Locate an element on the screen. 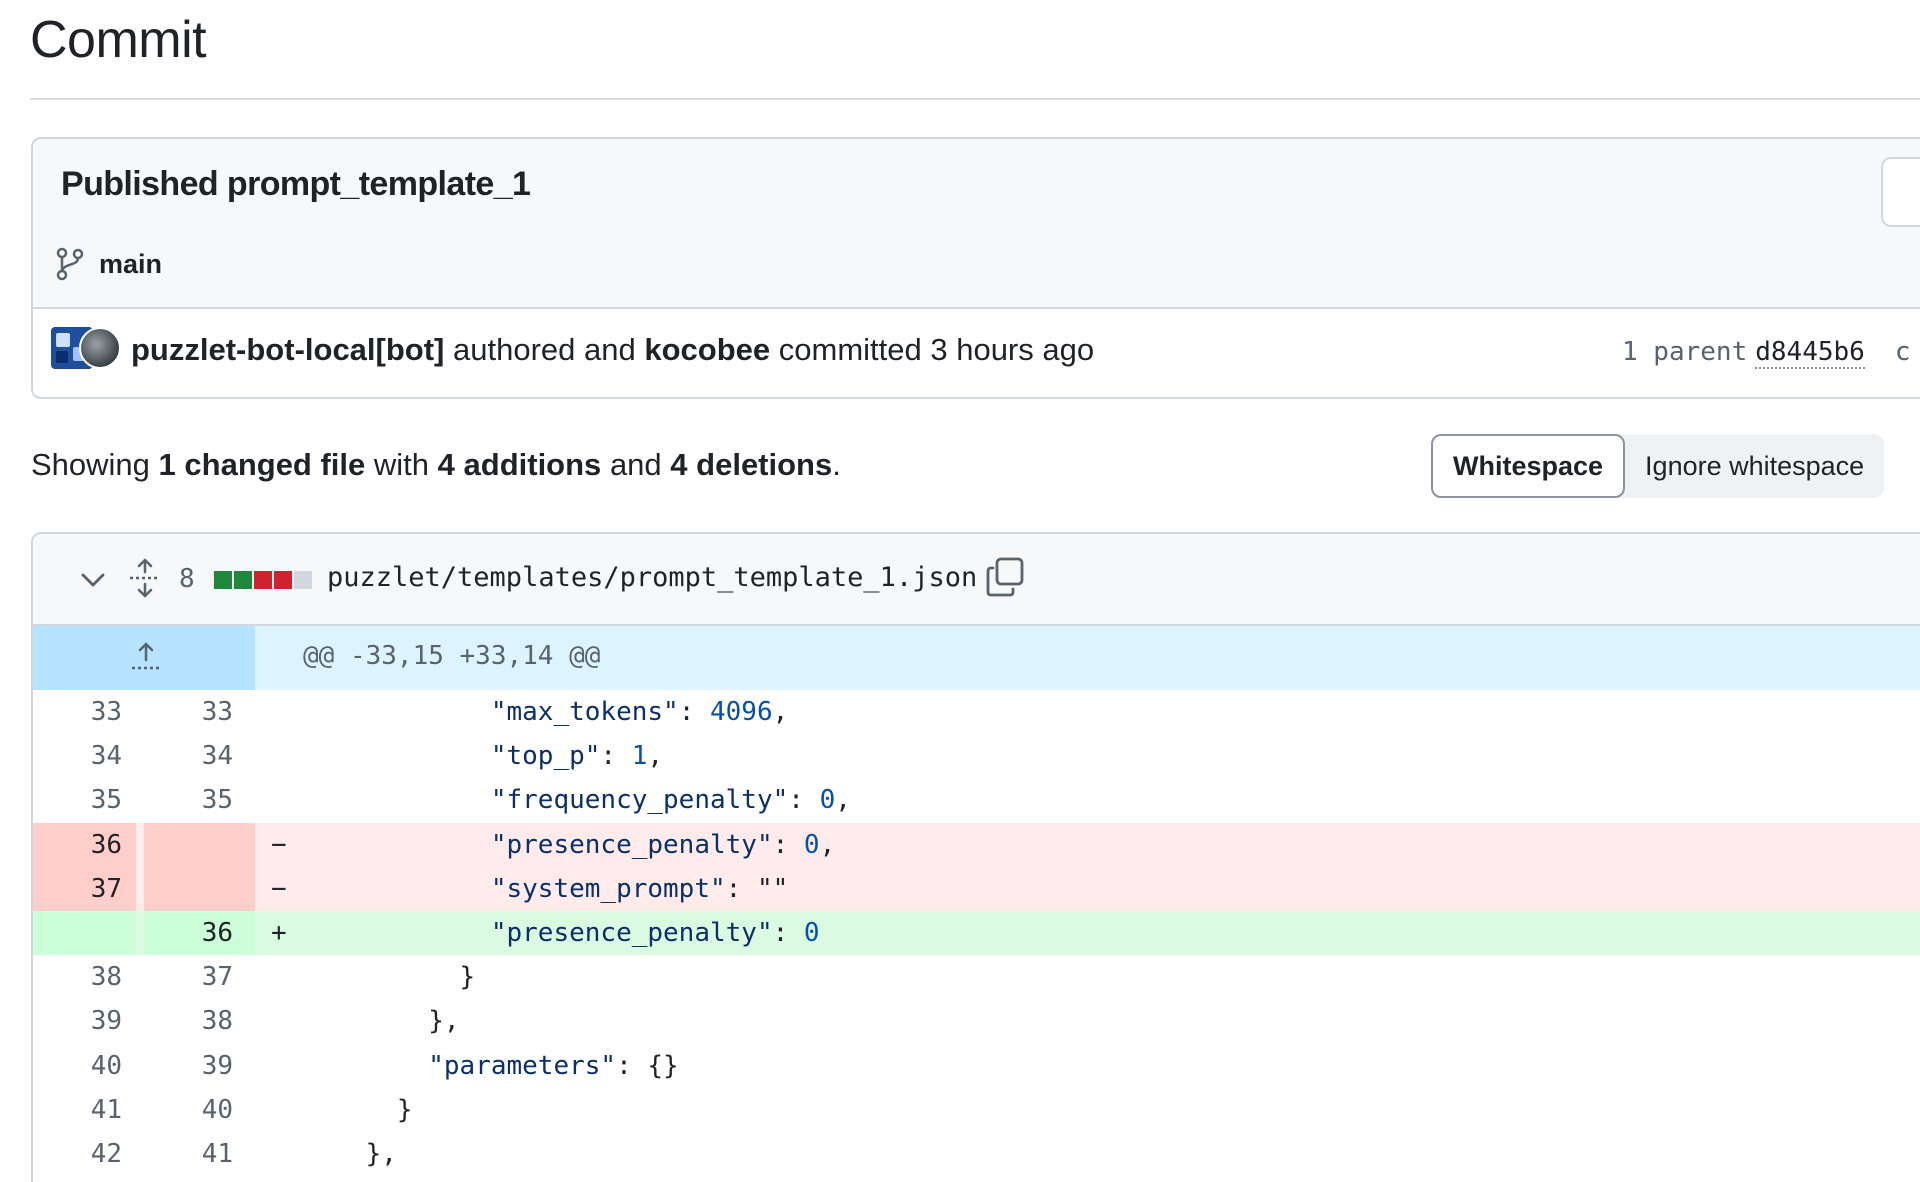 The height and width of the screenshot is (1182, 1920). git-branch-icon is located at coordinates (70, 264).